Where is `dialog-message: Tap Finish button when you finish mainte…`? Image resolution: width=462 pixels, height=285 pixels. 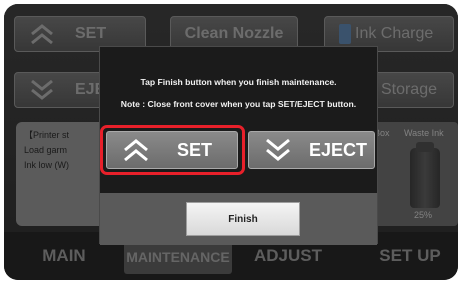
dialog-message: Tap Finish button when you finish mainte… is located at coordinates (238, 82).